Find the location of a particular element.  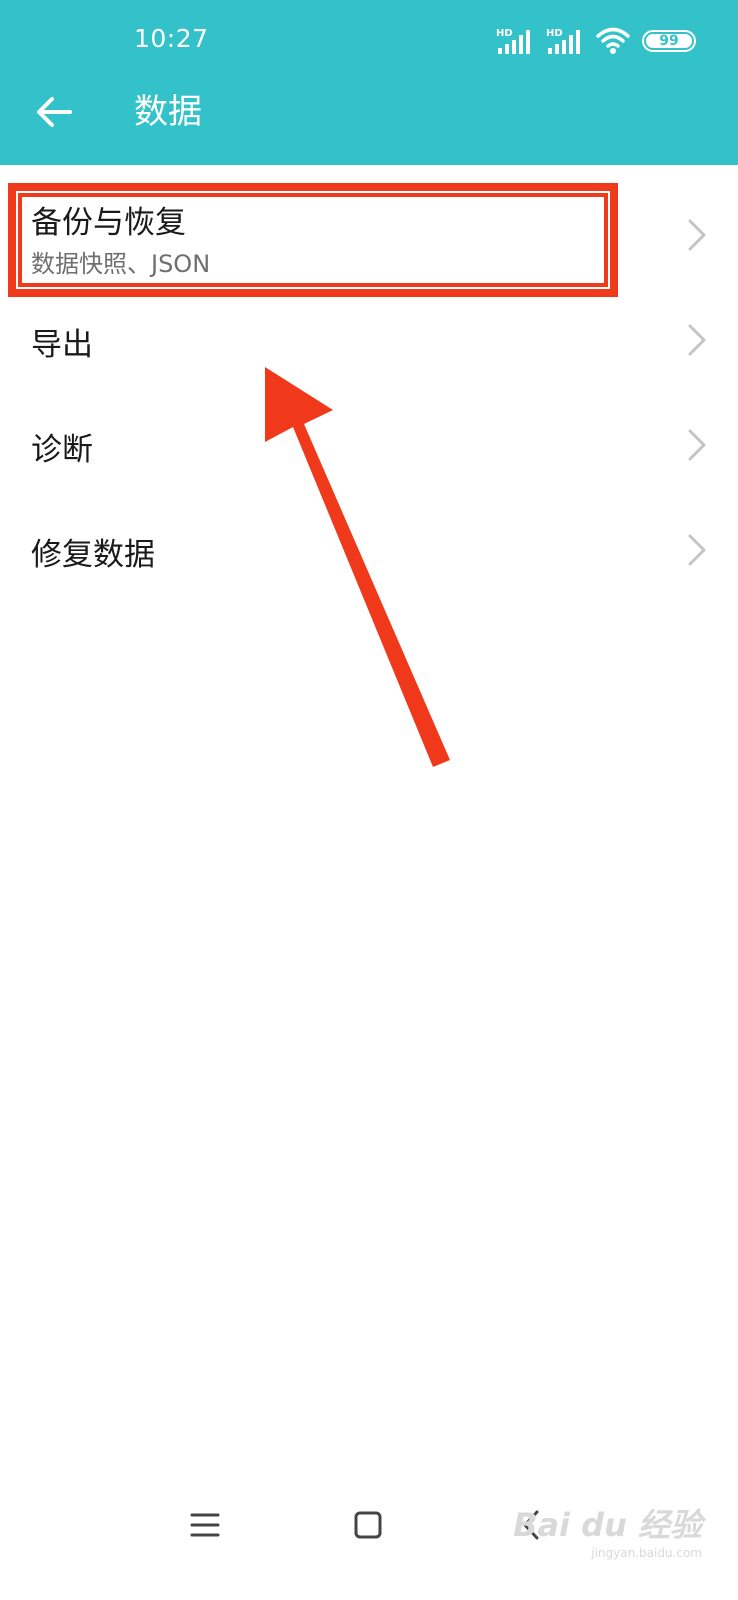

app-bar: 10:27 HD HD 99 数据 is located at coordinates (369, 82).